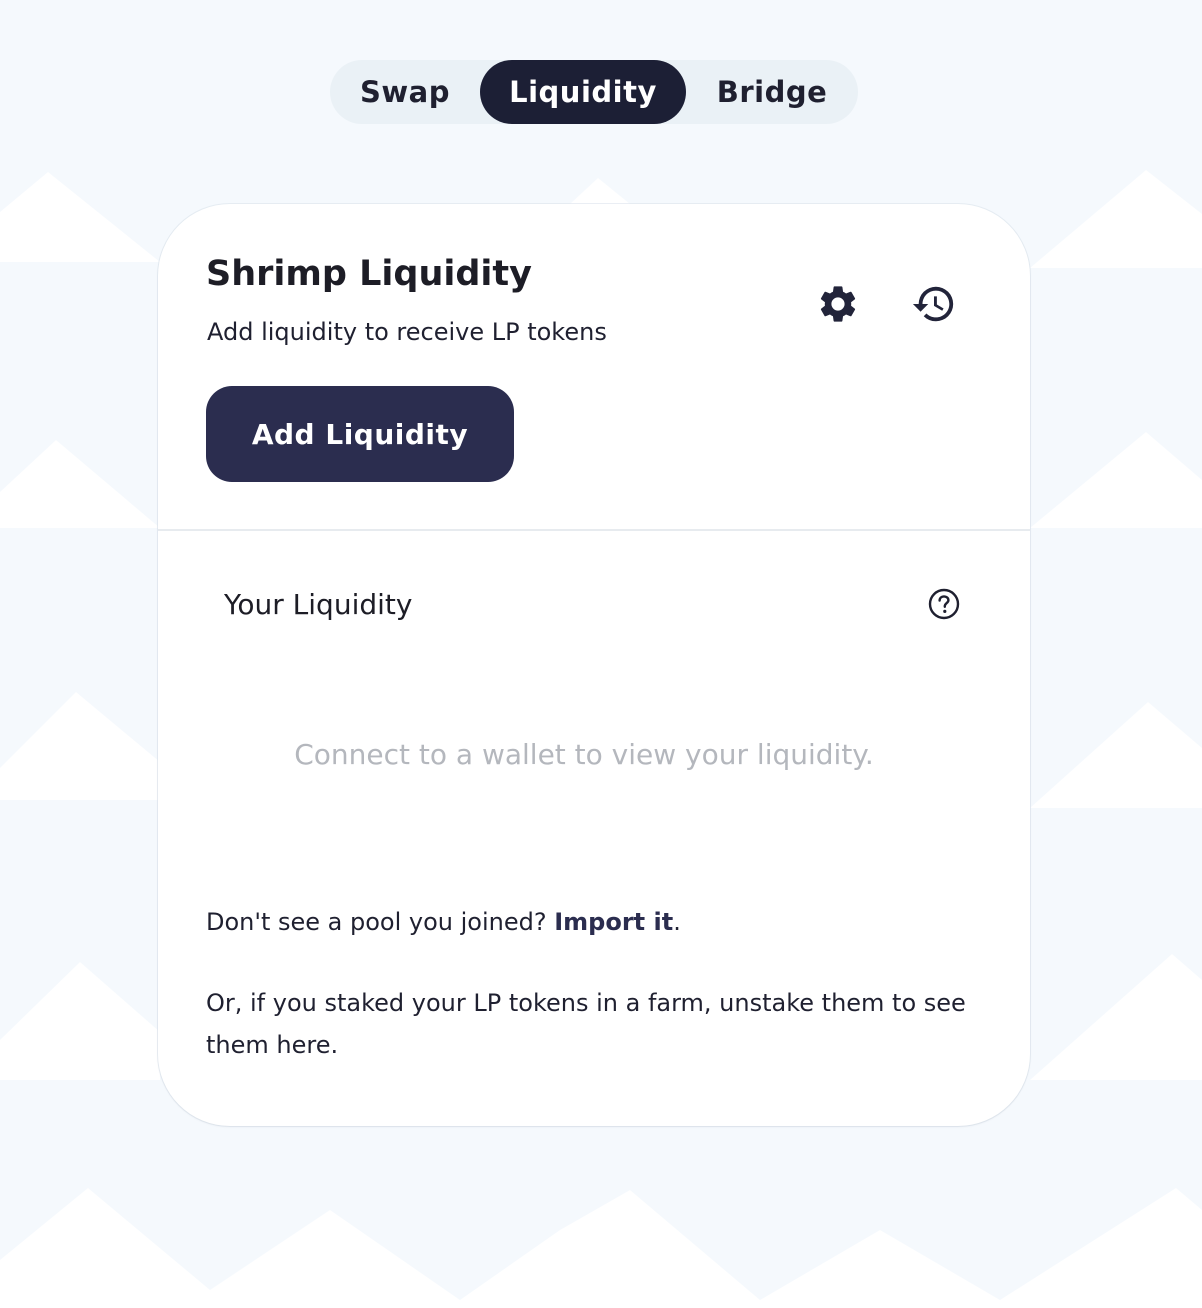 The height and width of the screenshot is (1308, 1202). I want to click on history-icon, so click(933, 304).